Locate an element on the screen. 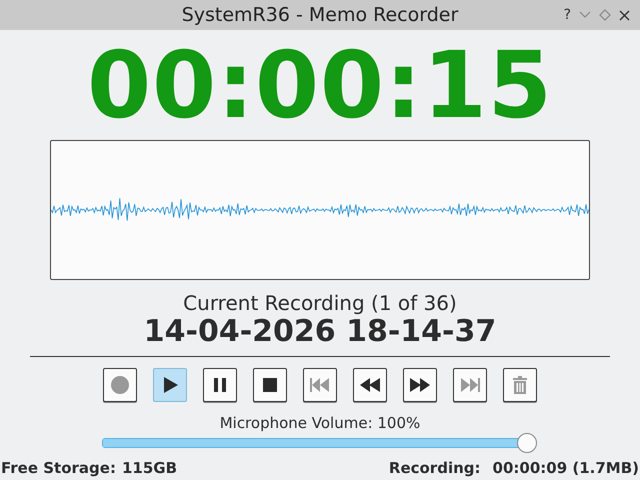  volume-slider is located at coordinates (320, 443).